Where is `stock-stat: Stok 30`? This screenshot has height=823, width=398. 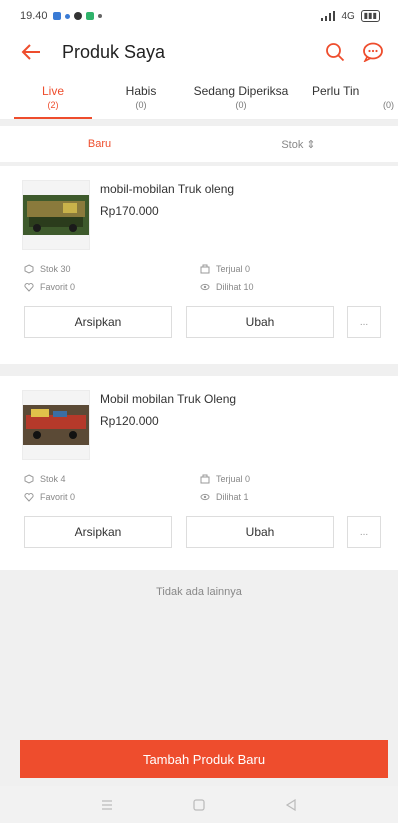
stock-stat: Stok 30 is located at coordinates (112, 269).